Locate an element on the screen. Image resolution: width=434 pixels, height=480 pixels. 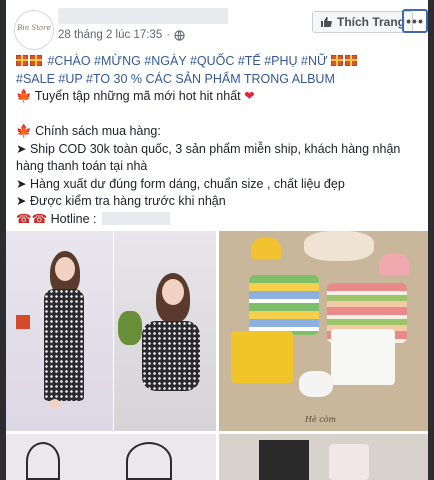
photo-watermark: Hè còm is located at coordinates (321, 419).